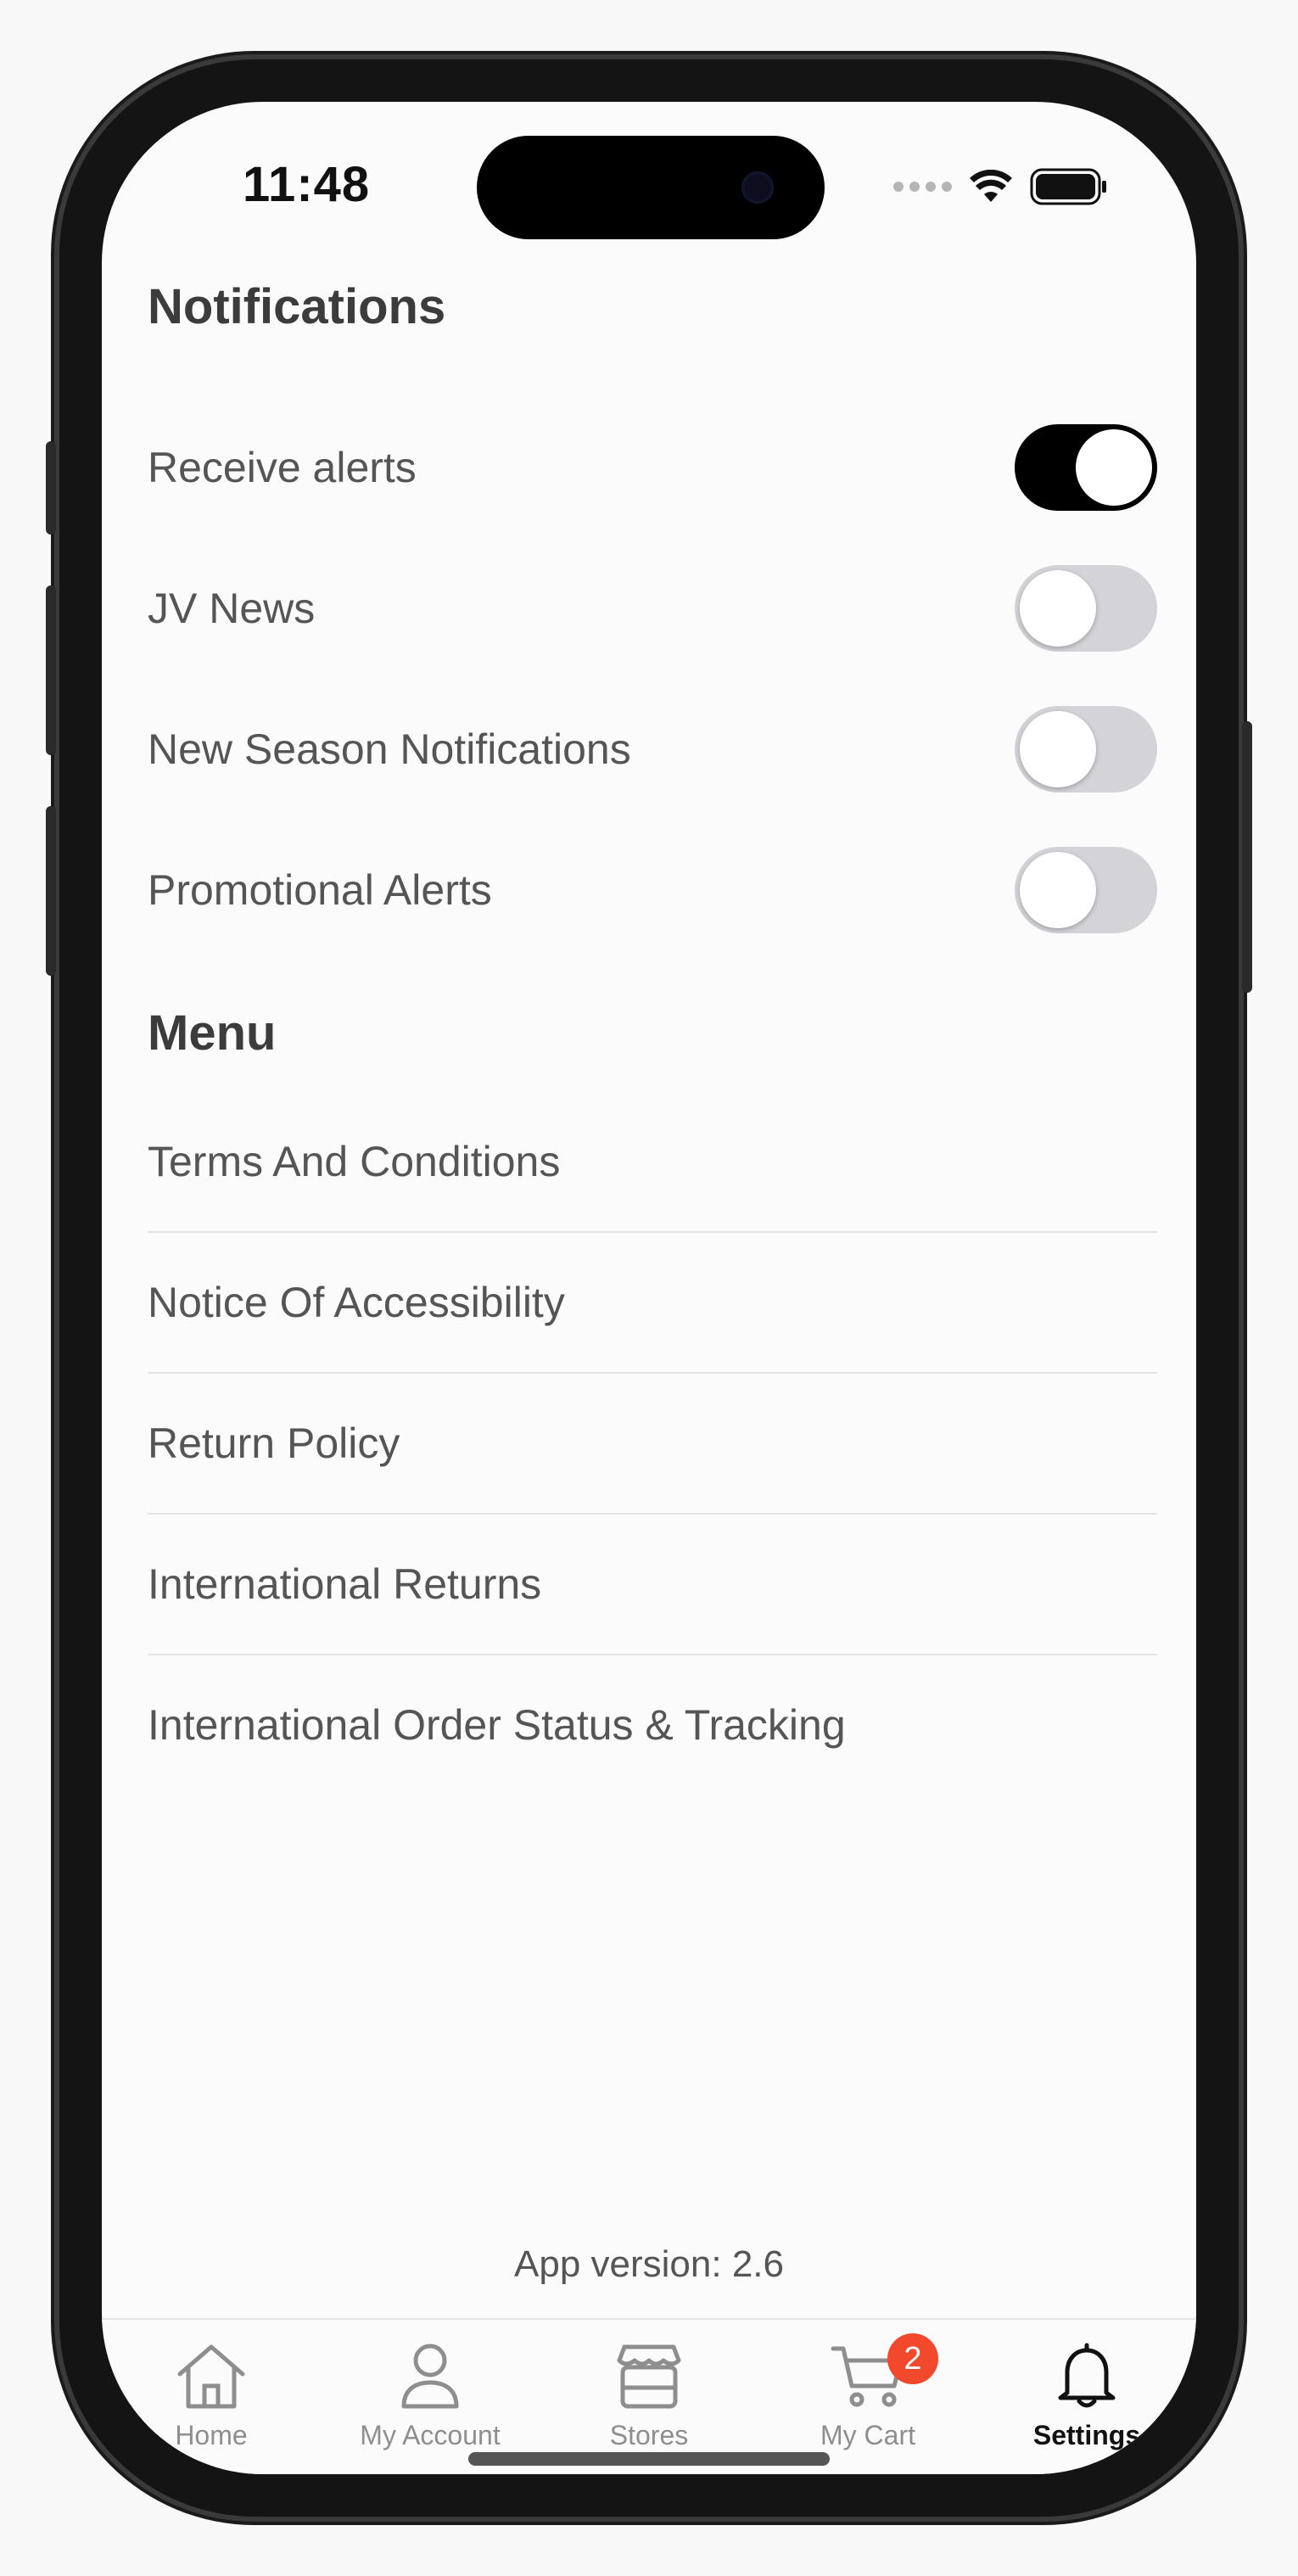  Describe the element at coordinates (652, 1303) in the screenshot. I see `menu-item-accessibility: Notice Of Accessibility` at that location.